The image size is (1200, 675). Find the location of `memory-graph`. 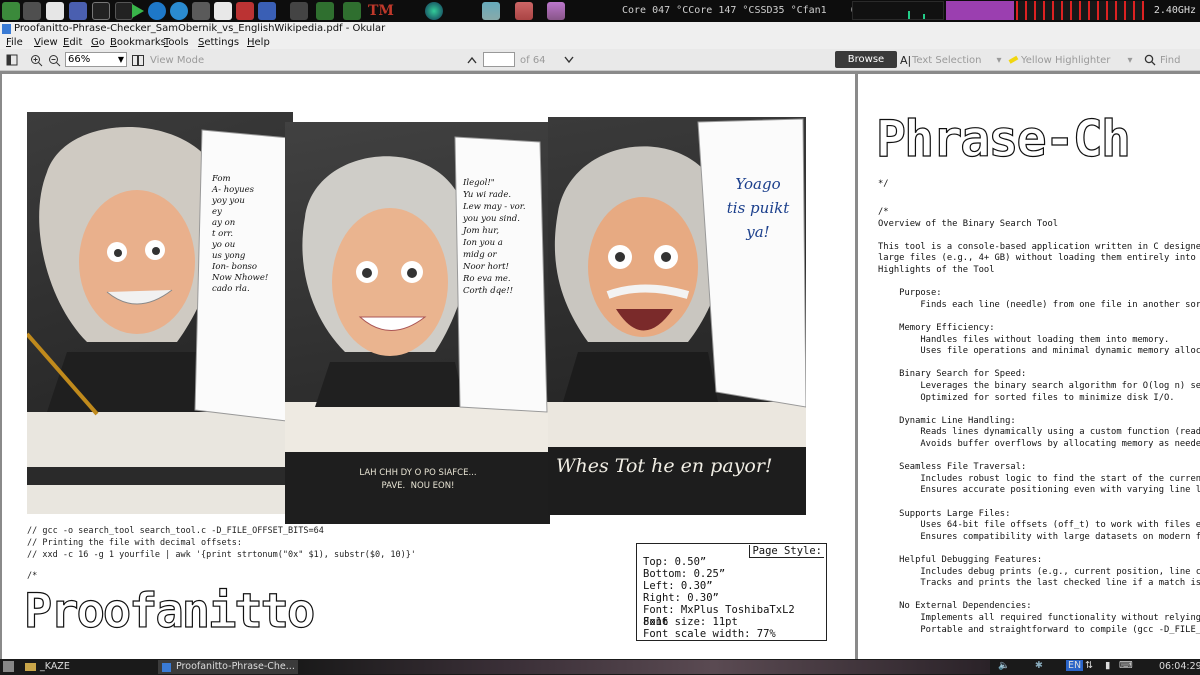

memory-graph is located at coordinates (980, 10).